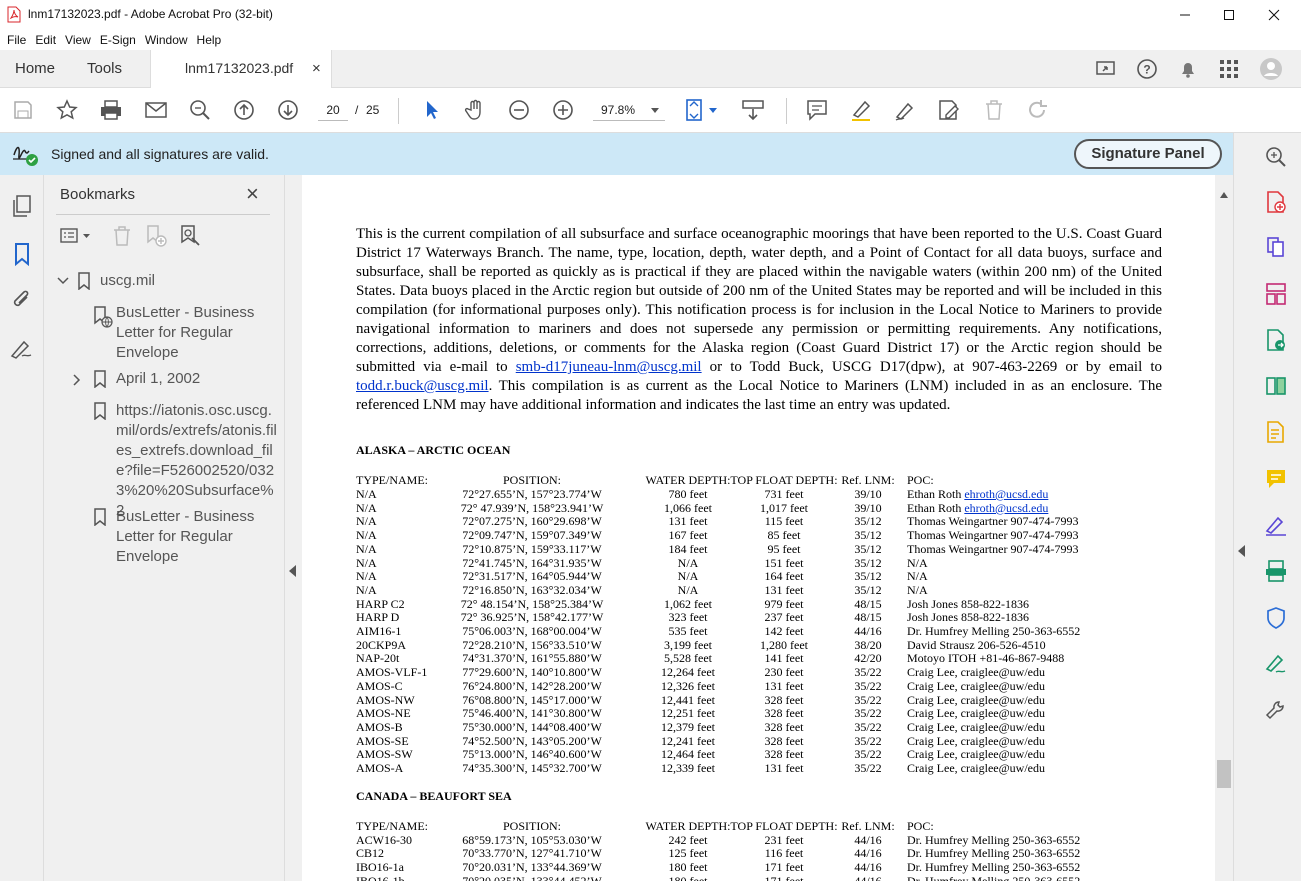 The width and height of the screenshot is (1301, 881). What do you see at coordinates (1229, 69) in the screenshot?
I see `apps-grid-icon` at bounding box center [1229, 69].